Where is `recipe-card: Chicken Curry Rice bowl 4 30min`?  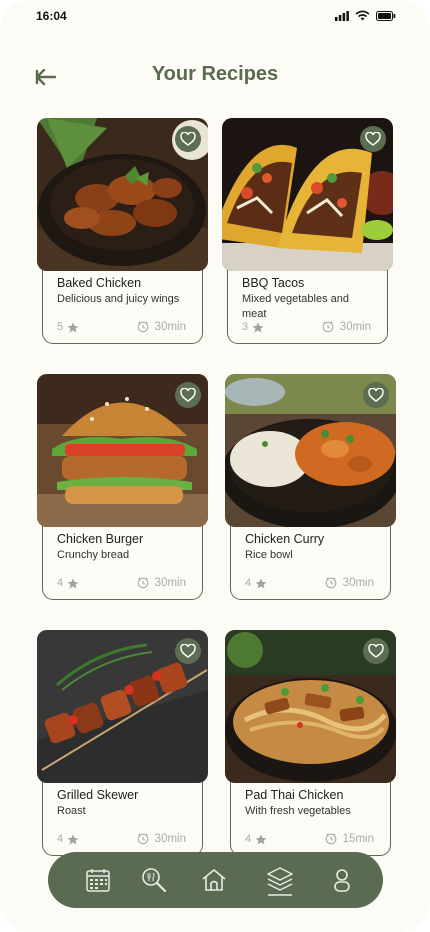
recipe-card: Chicken Curry Rice bowl 4 30min is located at coordinates (310, 487).